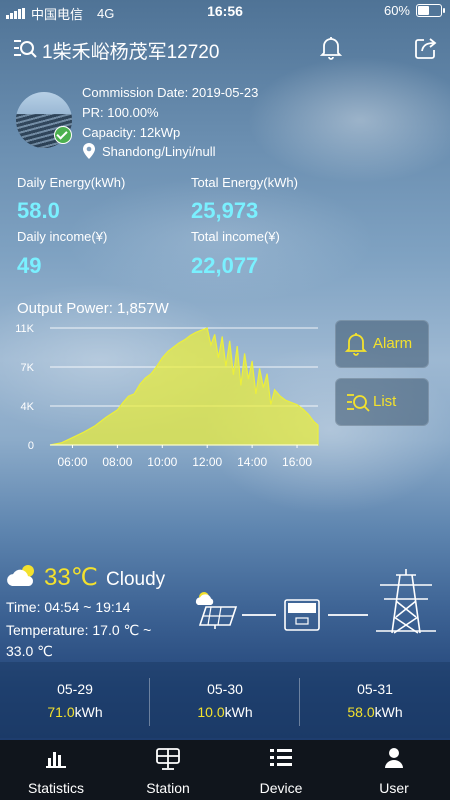 The width and height of the screenshot is (450, 800). Describe the element at coordinates (252, 462) in the screenshot. I see `x-tick-label: 14:00` at that location.